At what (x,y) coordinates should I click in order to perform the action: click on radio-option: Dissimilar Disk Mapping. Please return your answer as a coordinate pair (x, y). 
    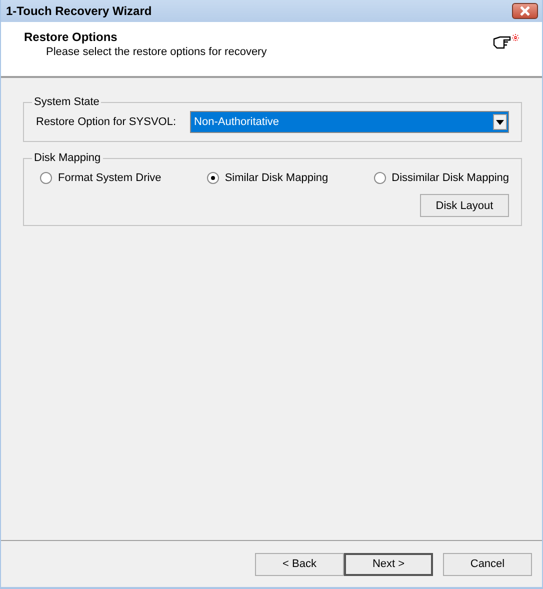
    Looking at the image, I should click on (441, 178).